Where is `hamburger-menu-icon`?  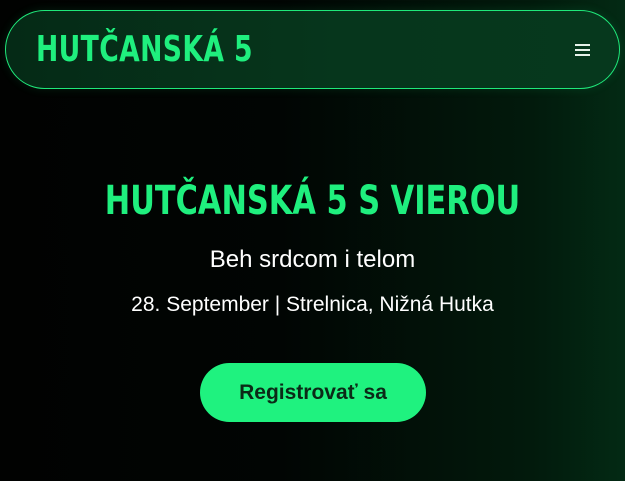 hamburger-menu-icon is located at coordinates (583, 49).